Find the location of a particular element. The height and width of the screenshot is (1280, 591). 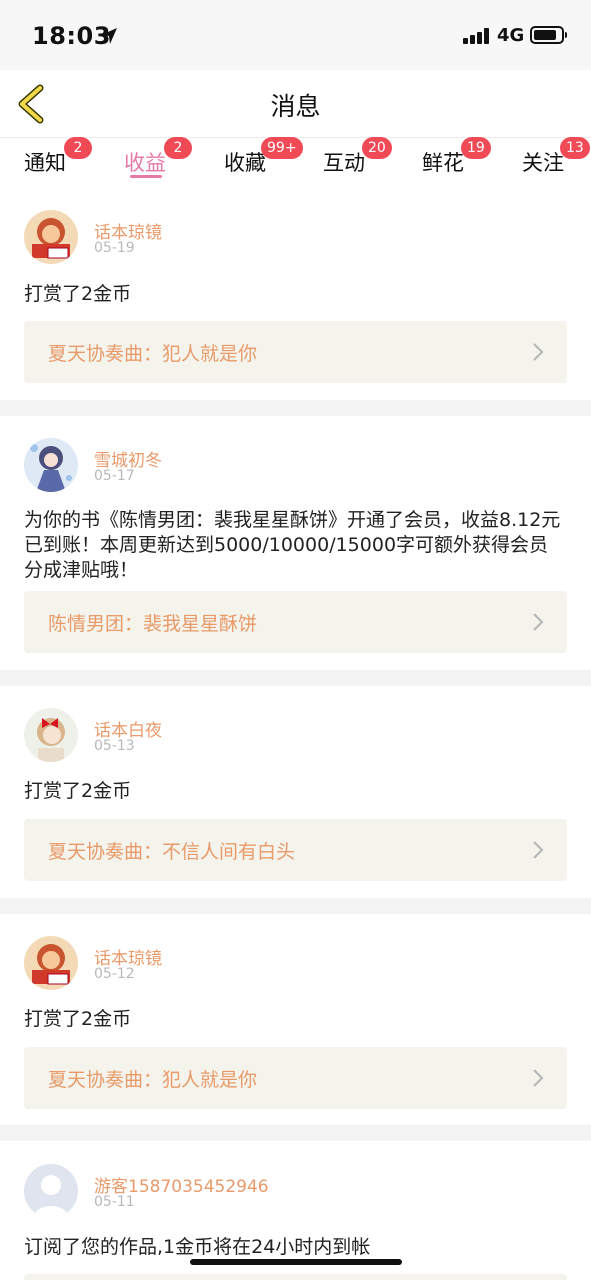

tab-label: 关注 is located at coordinates (543, 163).